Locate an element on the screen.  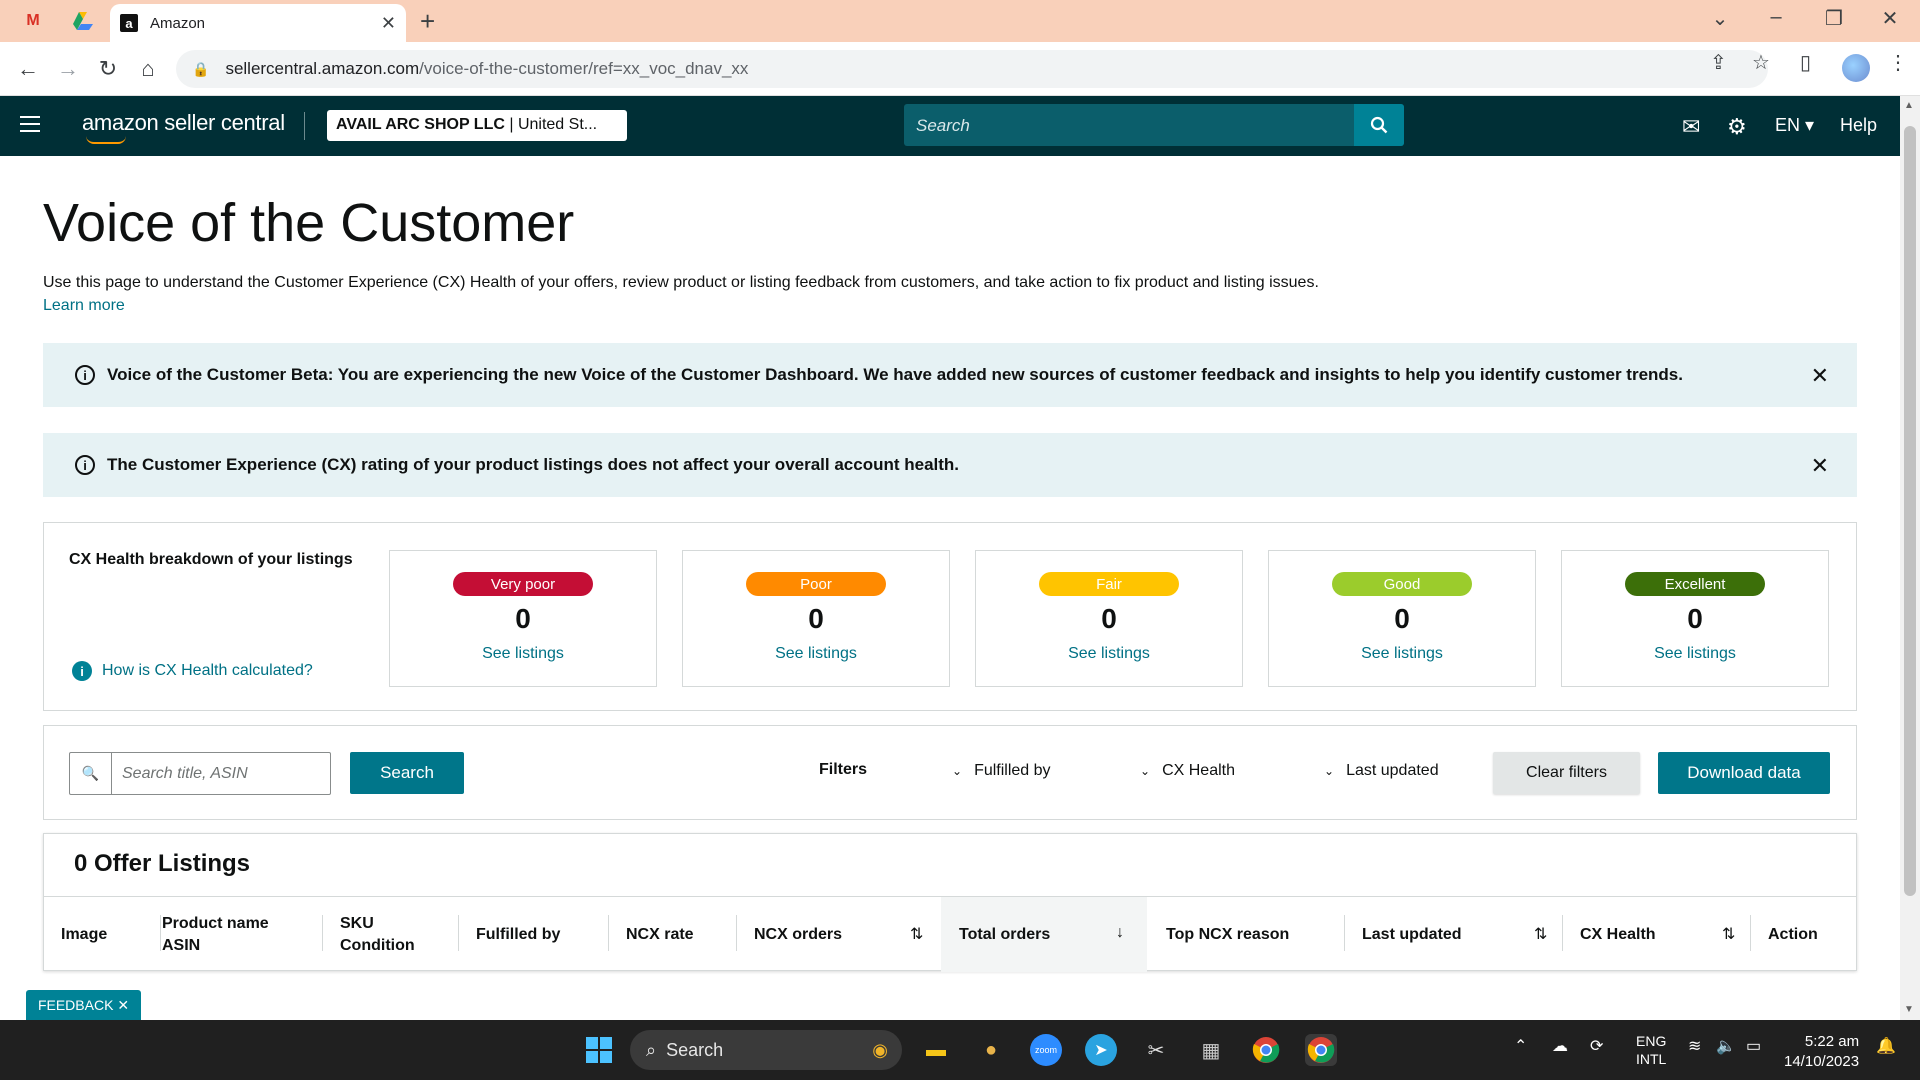
sort-descending-icon: ↓ is located at coordinates (1120, 933).